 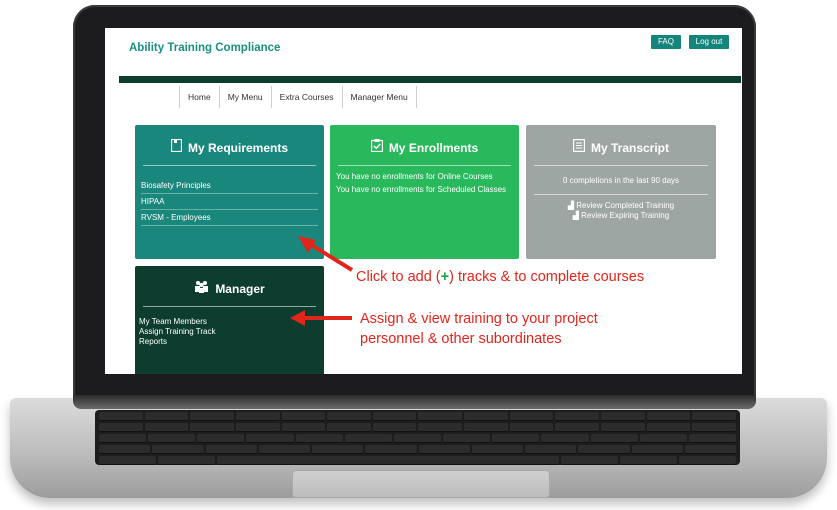 I want to click on plus-icon: +, so click(x=445, y=277).